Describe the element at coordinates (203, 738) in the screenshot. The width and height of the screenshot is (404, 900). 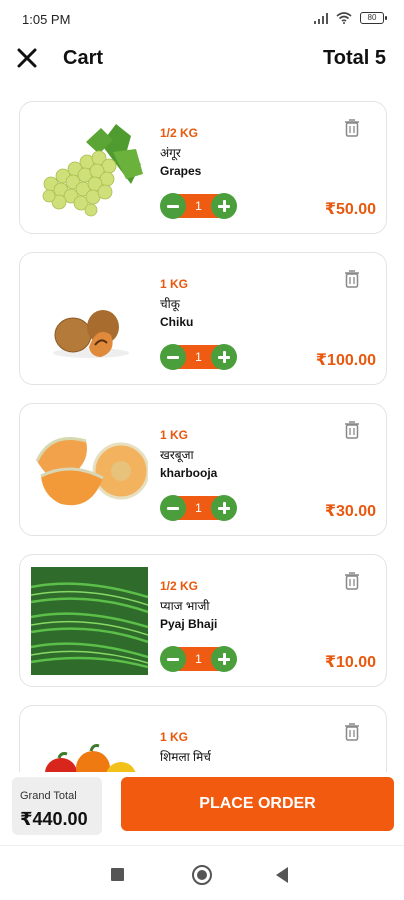
I see `cart-item: 1 KG शिमला मिर्च` at that location.